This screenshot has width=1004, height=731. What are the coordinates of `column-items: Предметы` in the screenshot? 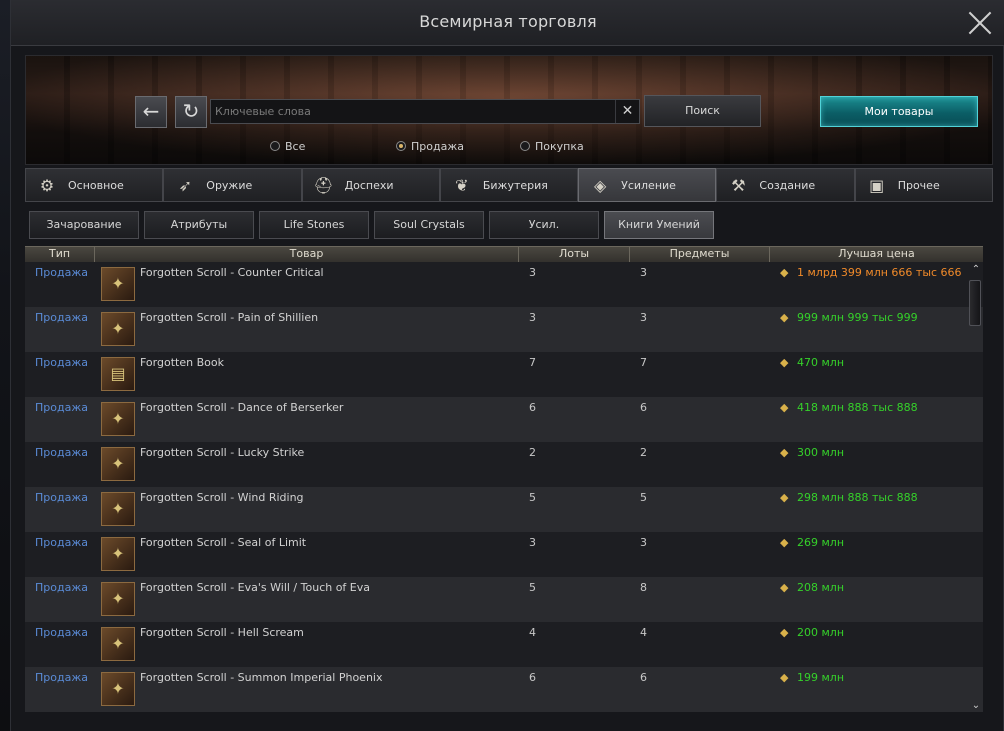 It's located at (700, 255).